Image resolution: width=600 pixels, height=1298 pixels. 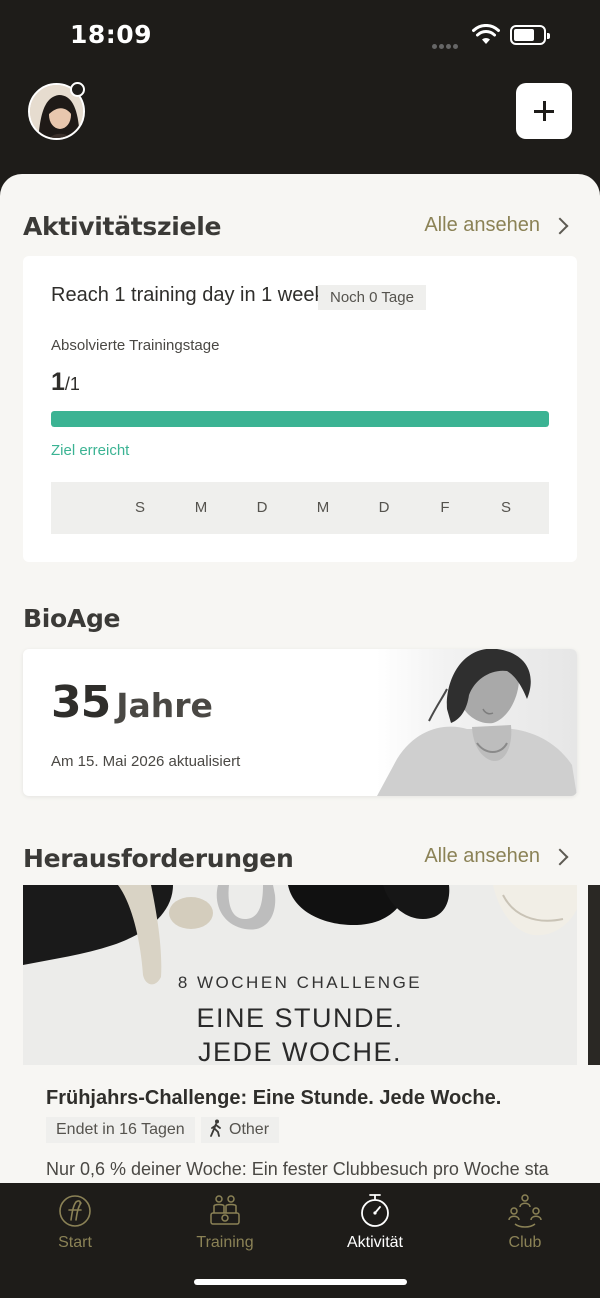 I want to click on challenges-see-all-link: Alle ansehen, so click(x=497, y=856).